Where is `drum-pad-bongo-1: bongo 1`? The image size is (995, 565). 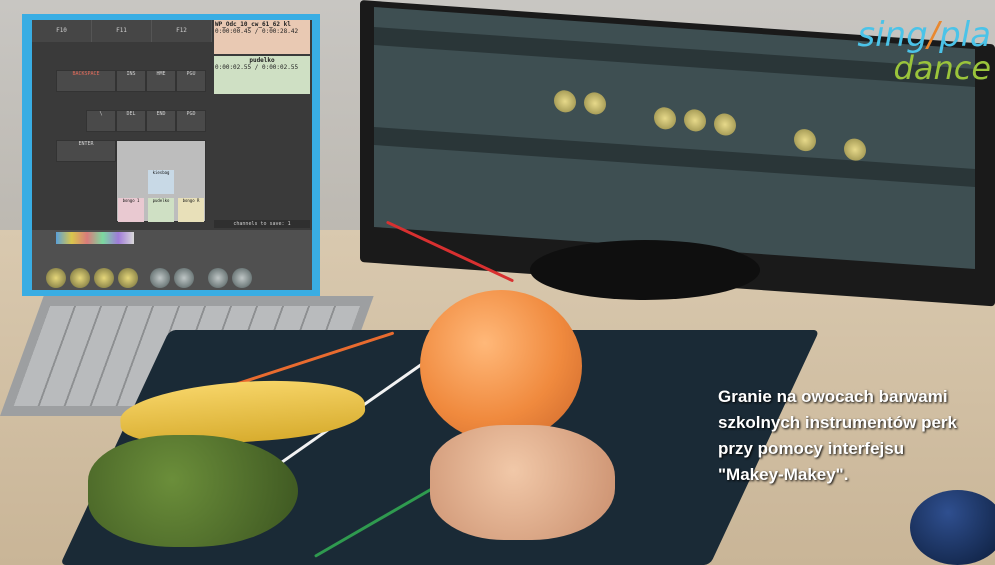 drum-pad-bongo-1: bongo 1 is located at coordinates (131, 210).